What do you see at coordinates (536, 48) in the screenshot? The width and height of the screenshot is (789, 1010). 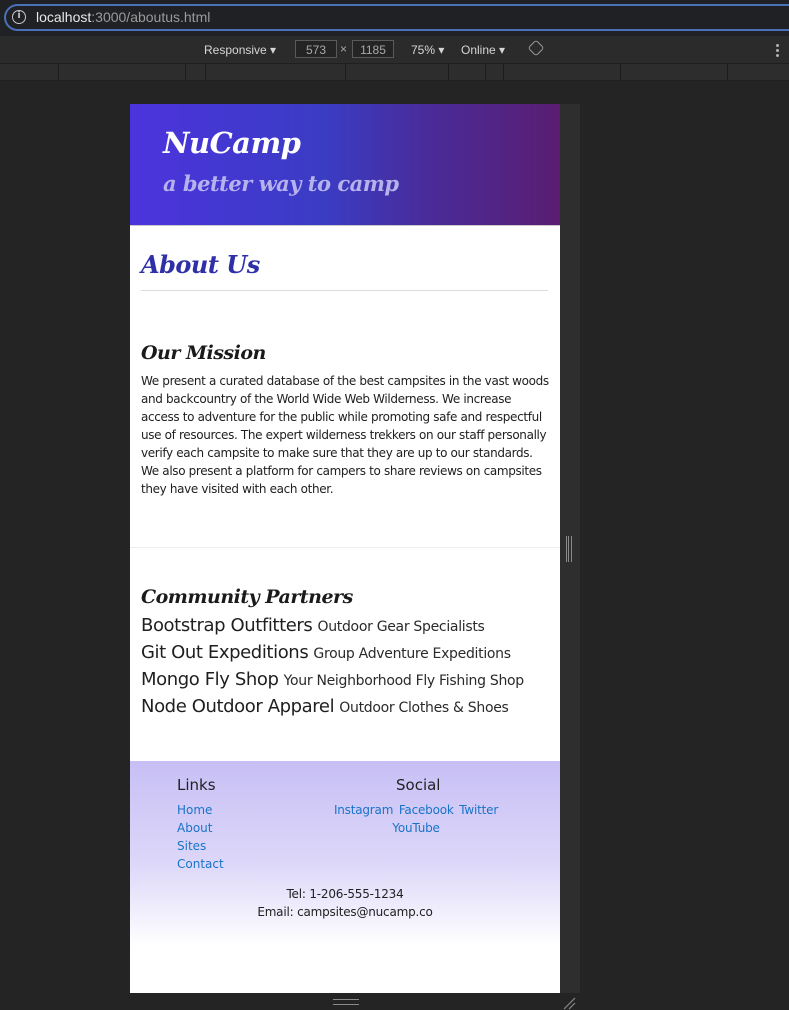 I see `rotate-icon` at bounding box center [536, 48].